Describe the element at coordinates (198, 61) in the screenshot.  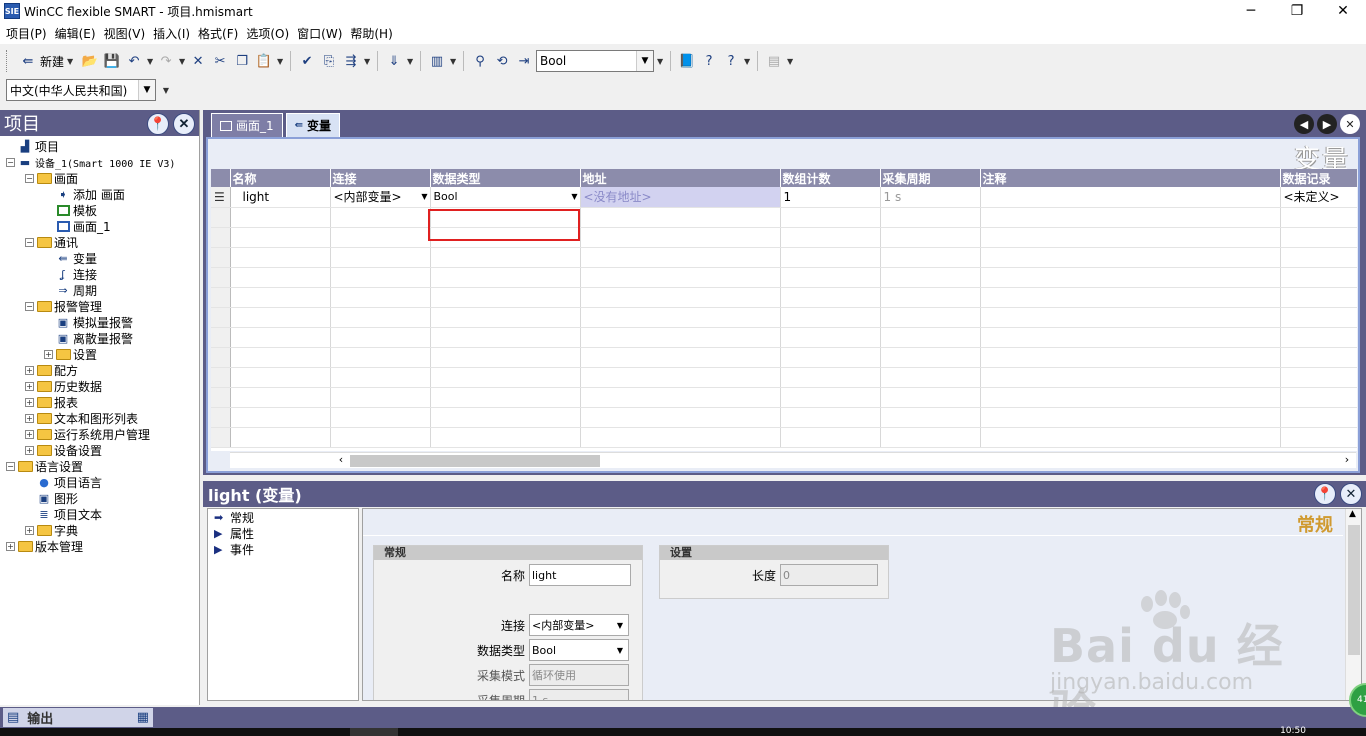
I see `delete-icon: ✕` at that location.